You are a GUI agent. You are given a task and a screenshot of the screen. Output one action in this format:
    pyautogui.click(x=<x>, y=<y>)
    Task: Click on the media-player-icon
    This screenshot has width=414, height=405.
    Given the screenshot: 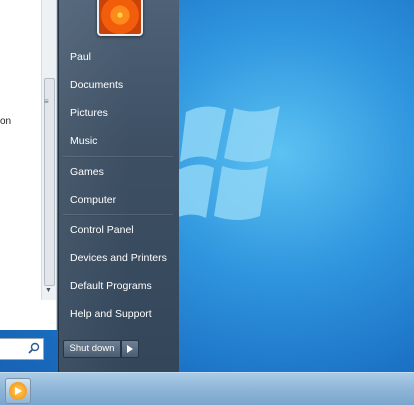 What is the action you would take?
    pyautogui.click(x=18, y=391)
    